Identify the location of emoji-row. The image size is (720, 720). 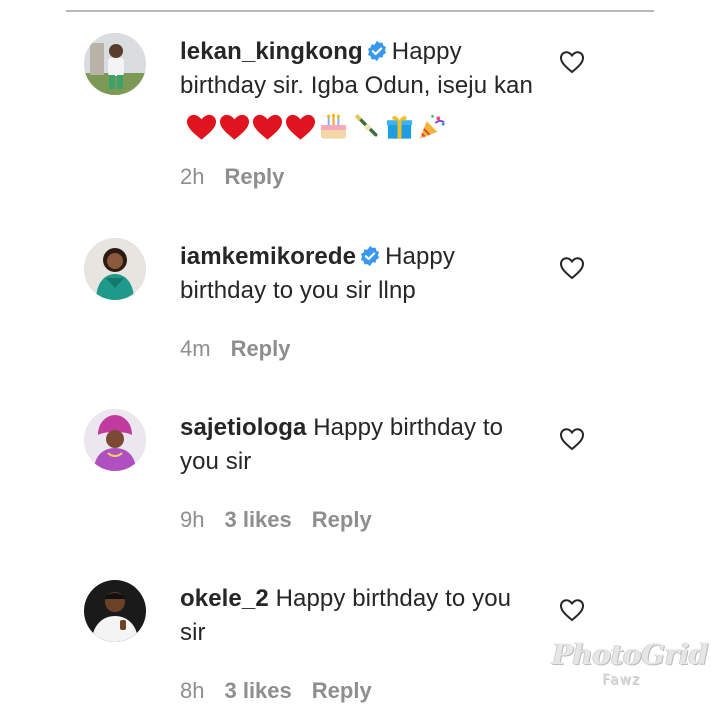
(318, 126).